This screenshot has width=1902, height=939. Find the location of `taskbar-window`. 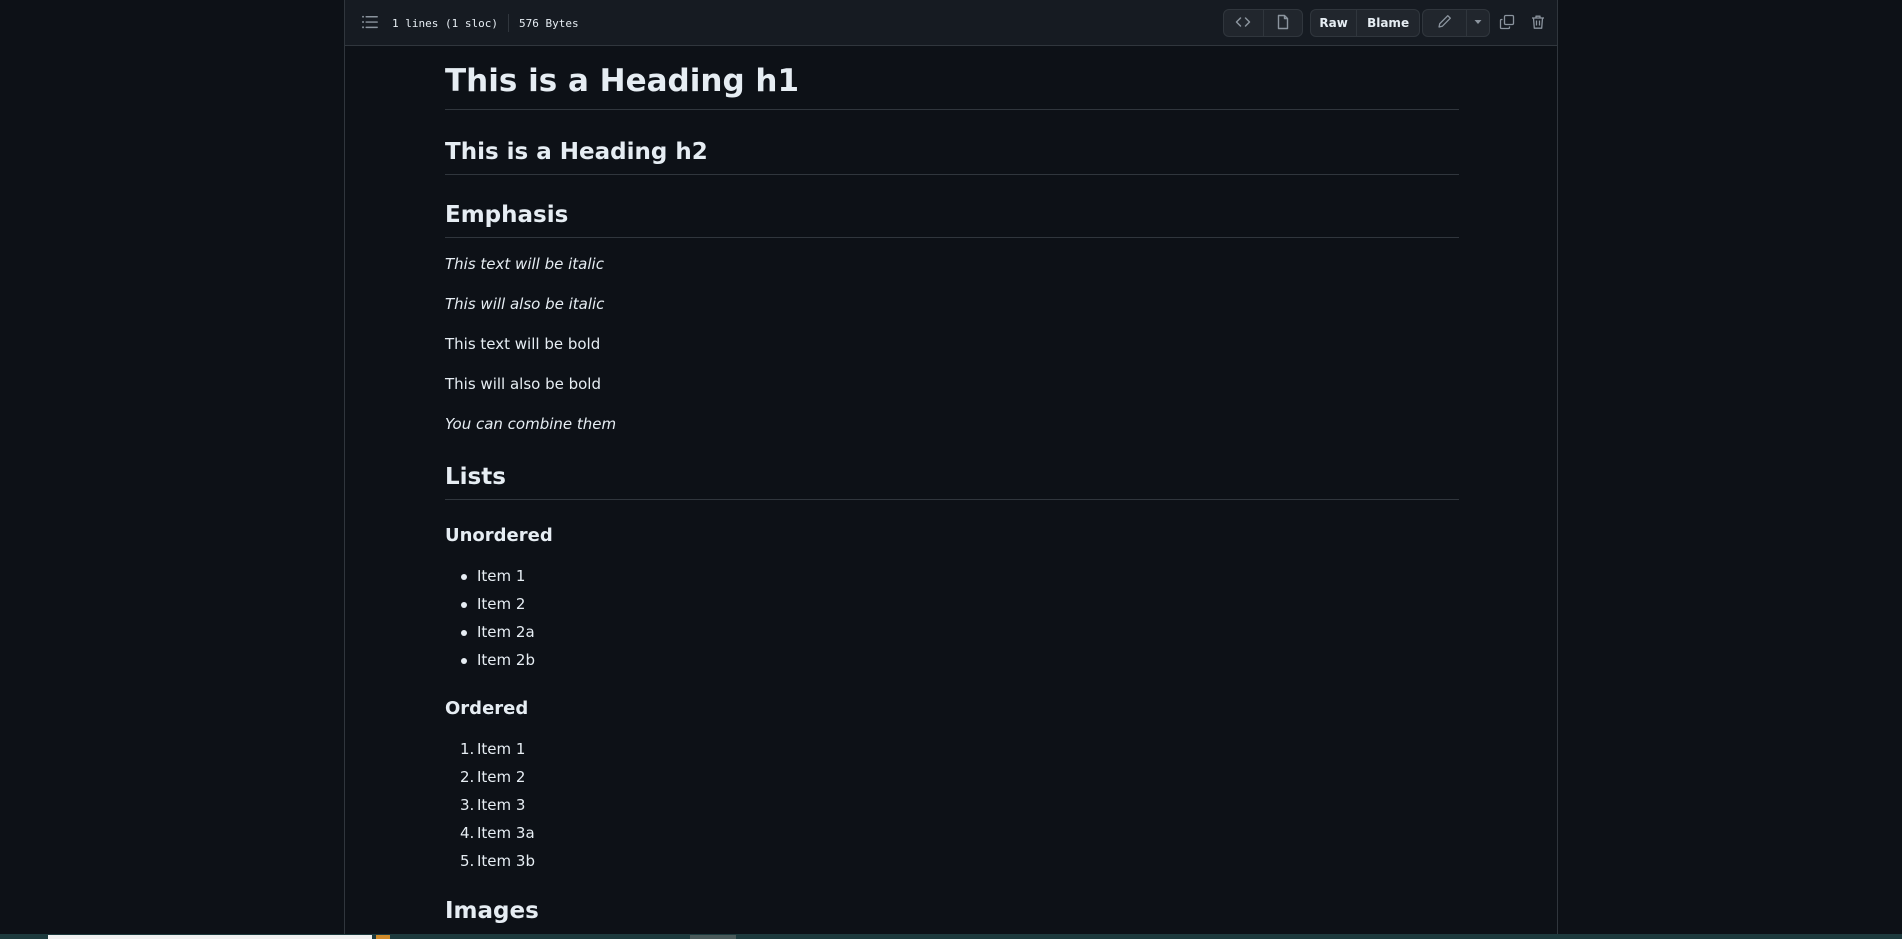

taskbar-window is located at coordinates (210, 937).